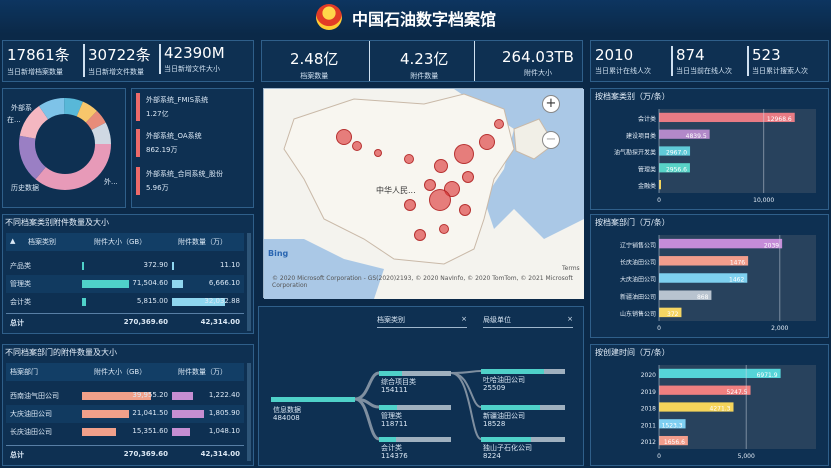 This screenshot has width=831, height=468. What do you see at coordinates (193, 107) in the screenshot?
I see `system-item: 外部系统_FMIS系统 1.27亿` at bounding box center [193, 107].